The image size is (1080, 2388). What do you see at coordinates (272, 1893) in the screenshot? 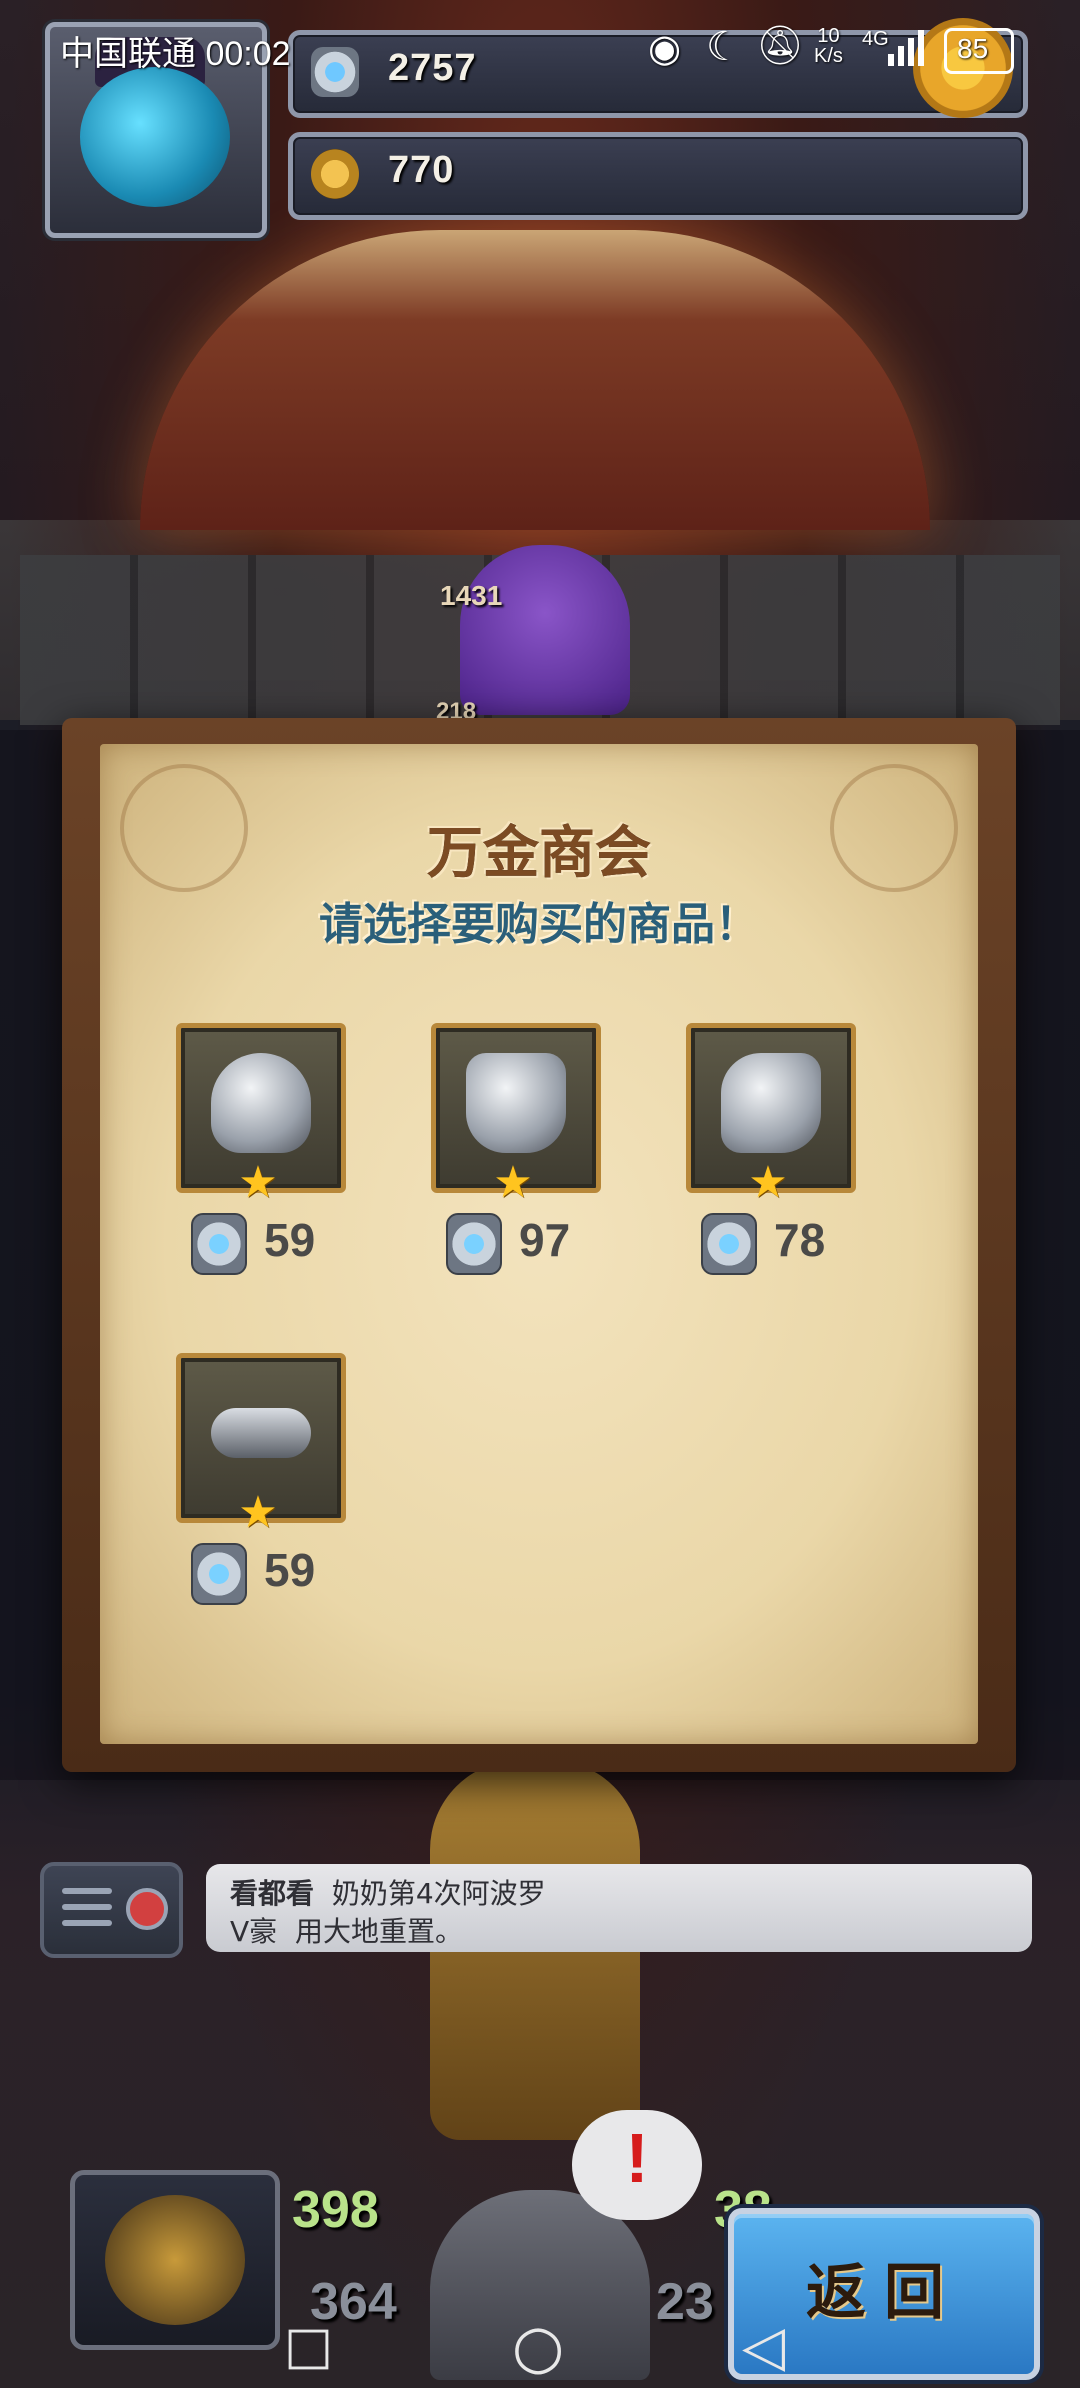
I see `chat-user: 看都看` at bounding box center [272, 1893].